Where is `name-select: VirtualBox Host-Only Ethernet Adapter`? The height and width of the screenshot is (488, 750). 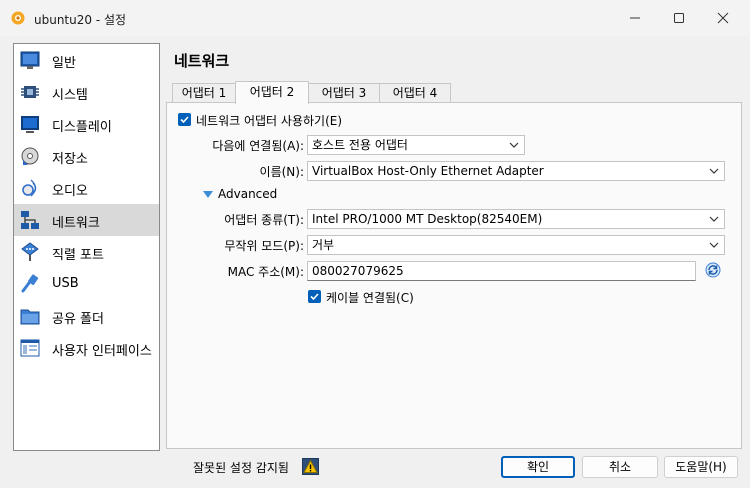 name-select: VirtualBox Host-Only Ethernet Adapter is located at coordinates (516, 171).